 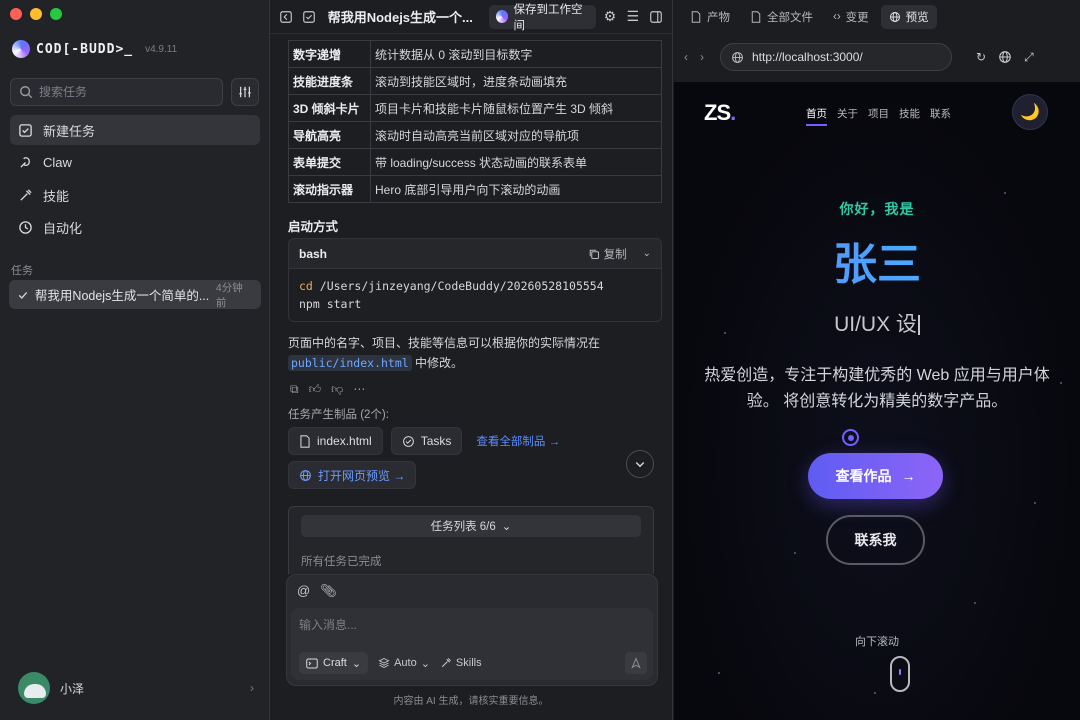 I want to click on search-icon, so click(x=26, y=92).